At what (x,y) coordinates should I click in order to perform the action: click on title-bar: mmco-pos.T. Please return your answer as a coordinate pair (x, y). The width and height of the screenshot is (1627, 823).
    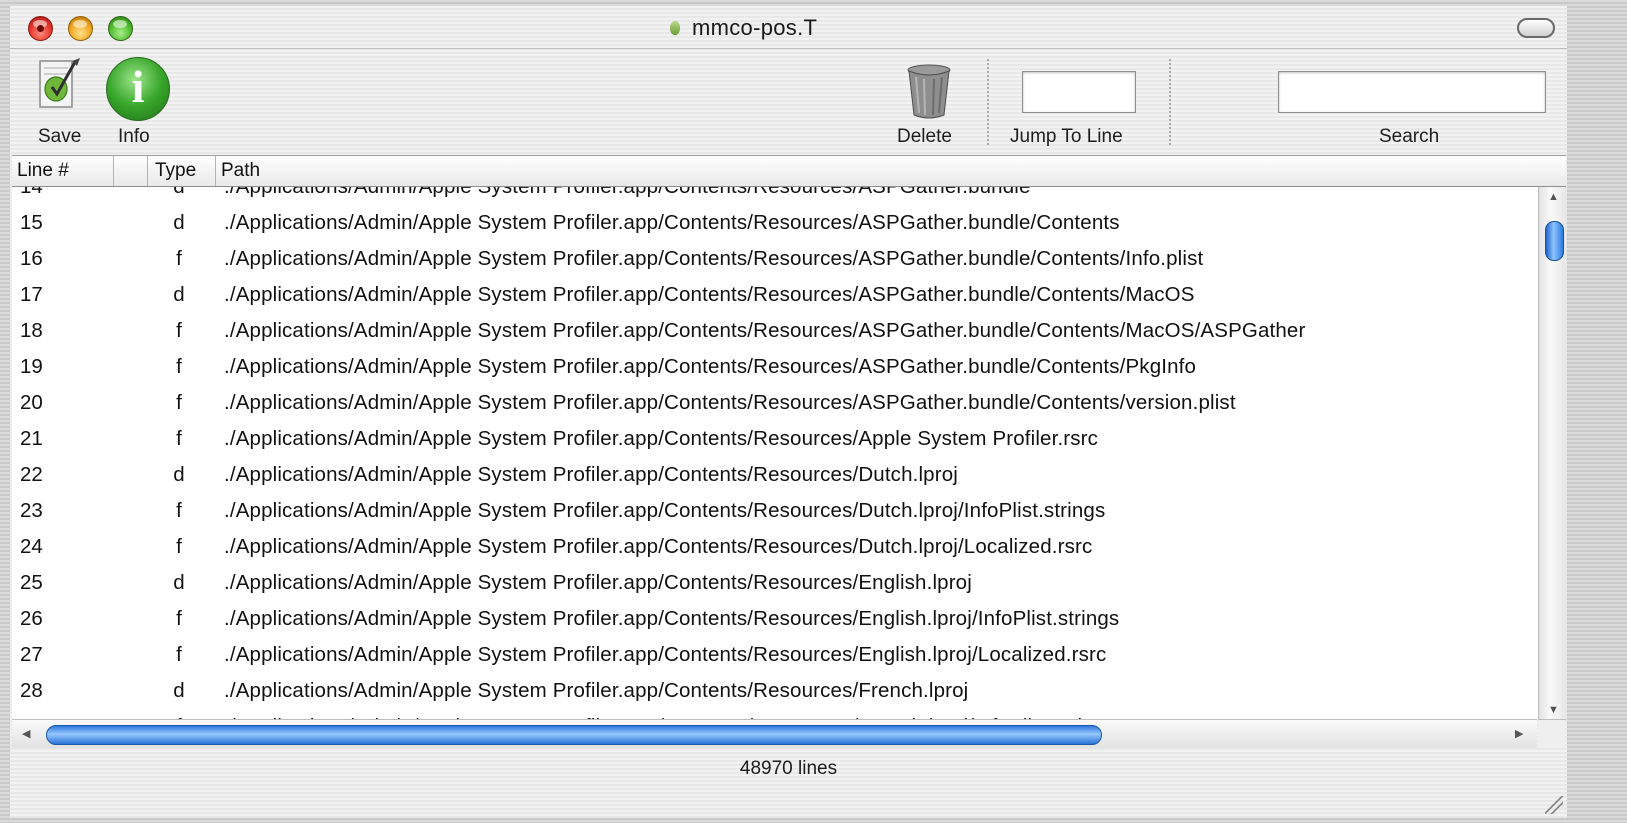
    Looking at the image, I should click on (788, 27).